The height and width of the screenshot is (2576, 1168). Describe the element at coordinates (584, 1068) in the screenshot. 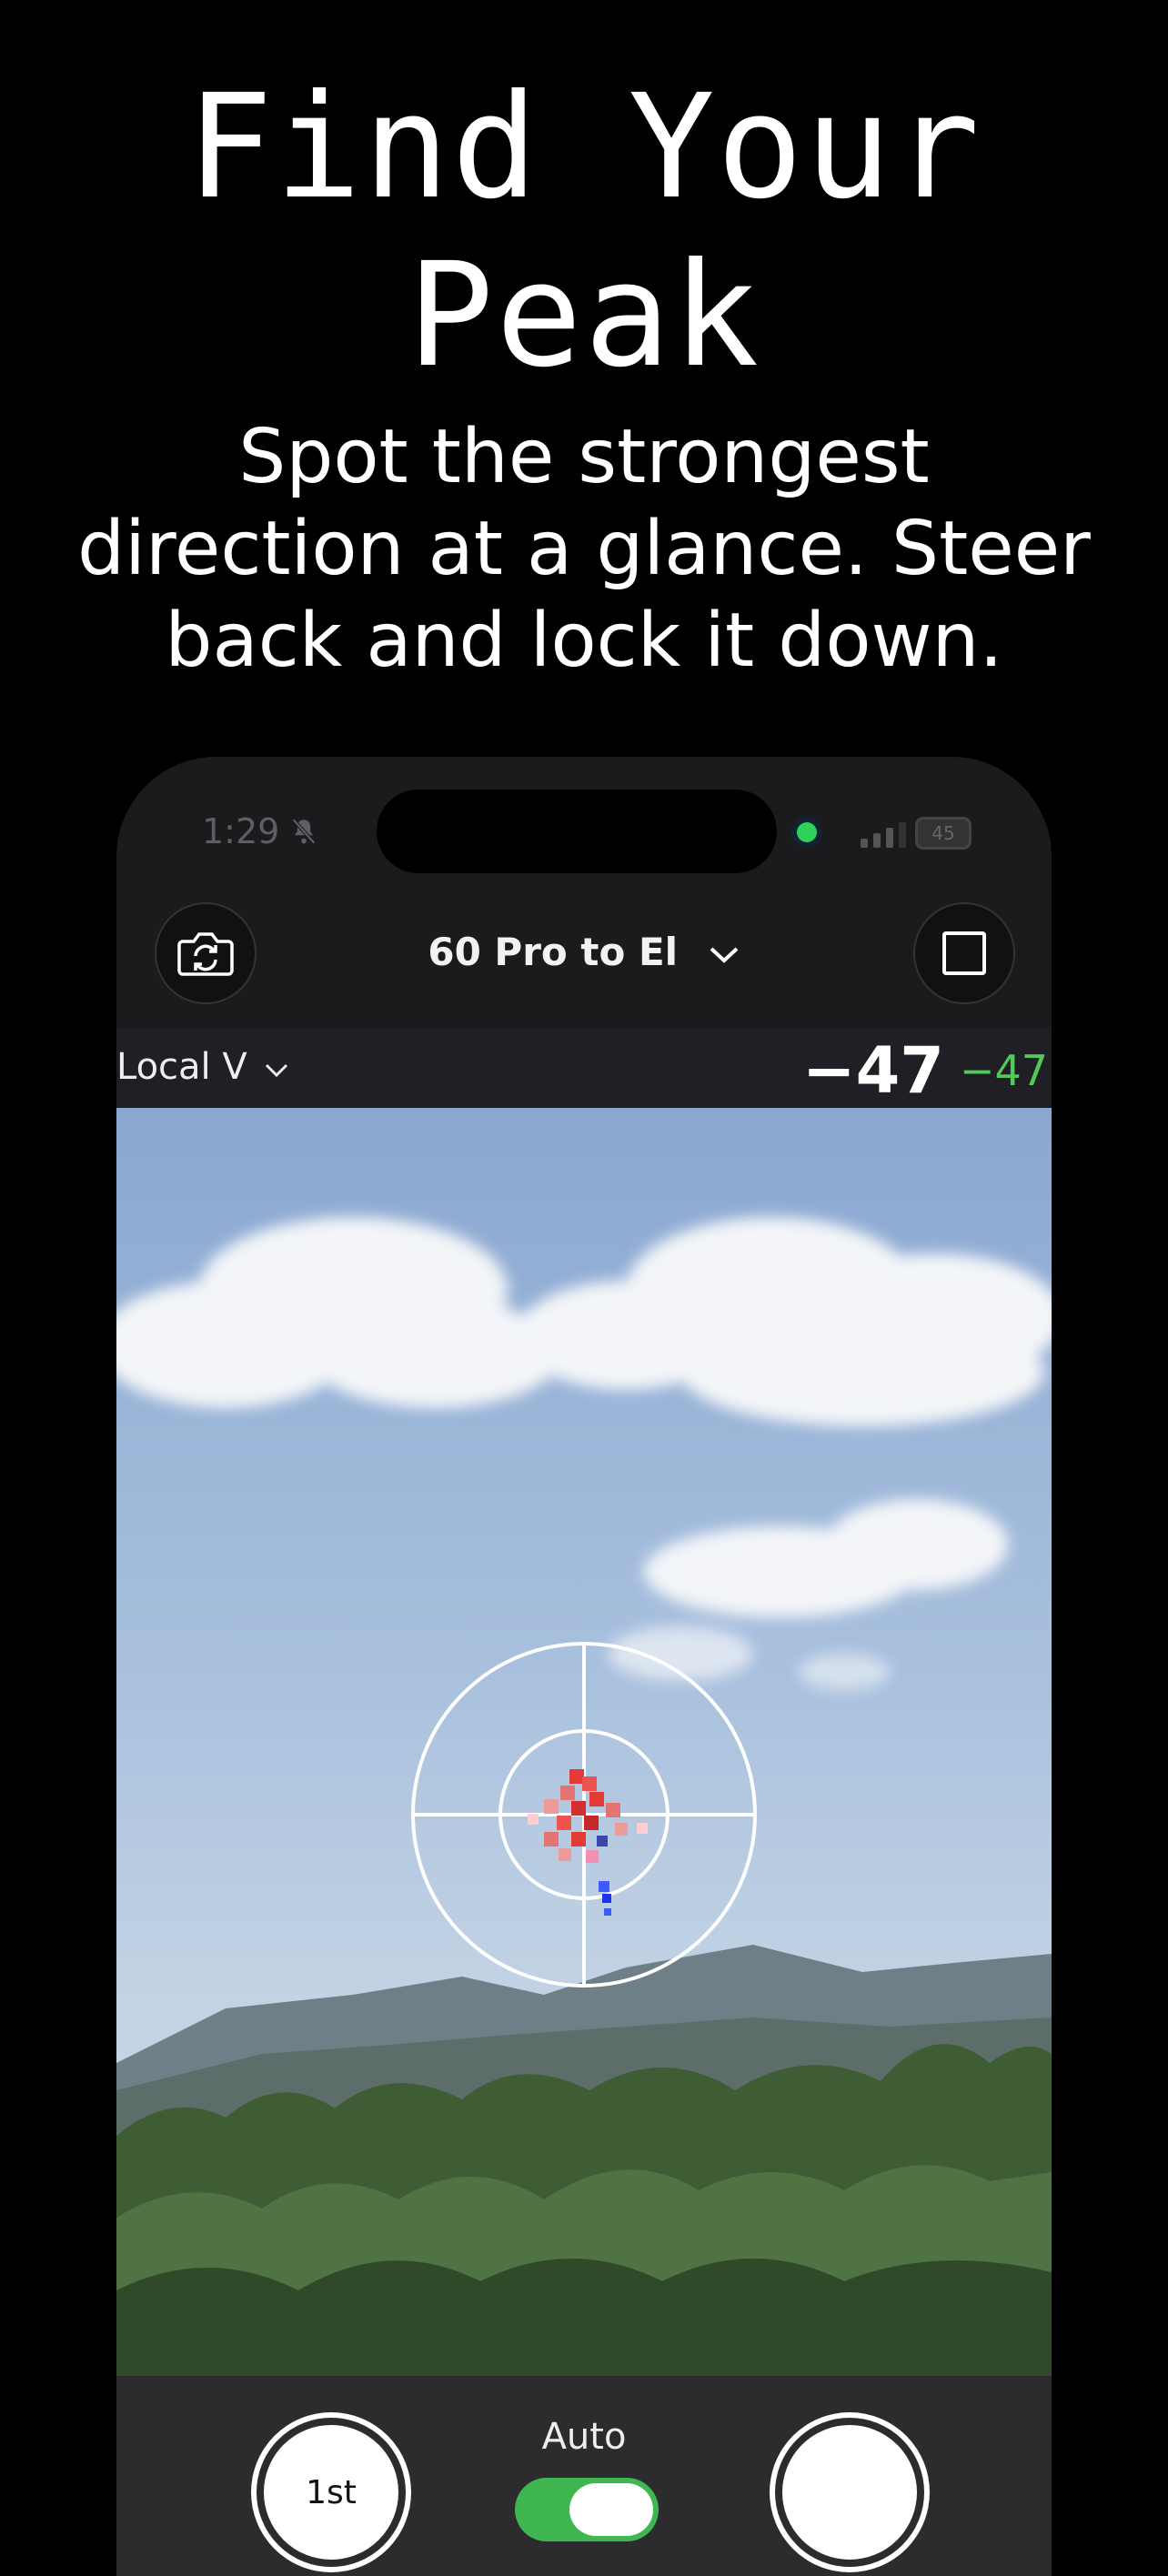

I see `reading-bar: Local V −47 −47` at that location.